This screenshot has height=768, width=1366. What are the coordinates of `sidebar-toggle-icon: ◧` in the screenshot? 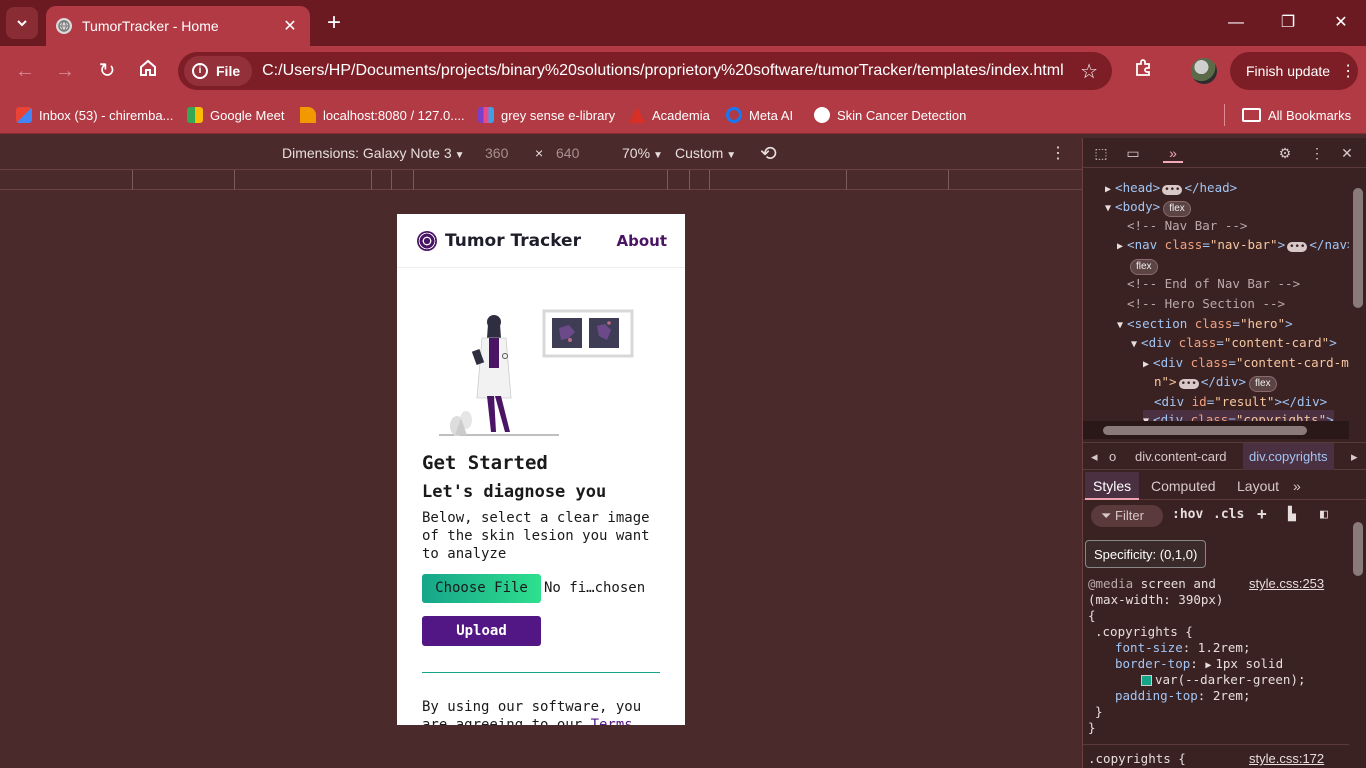 It's located at (1324, 514).